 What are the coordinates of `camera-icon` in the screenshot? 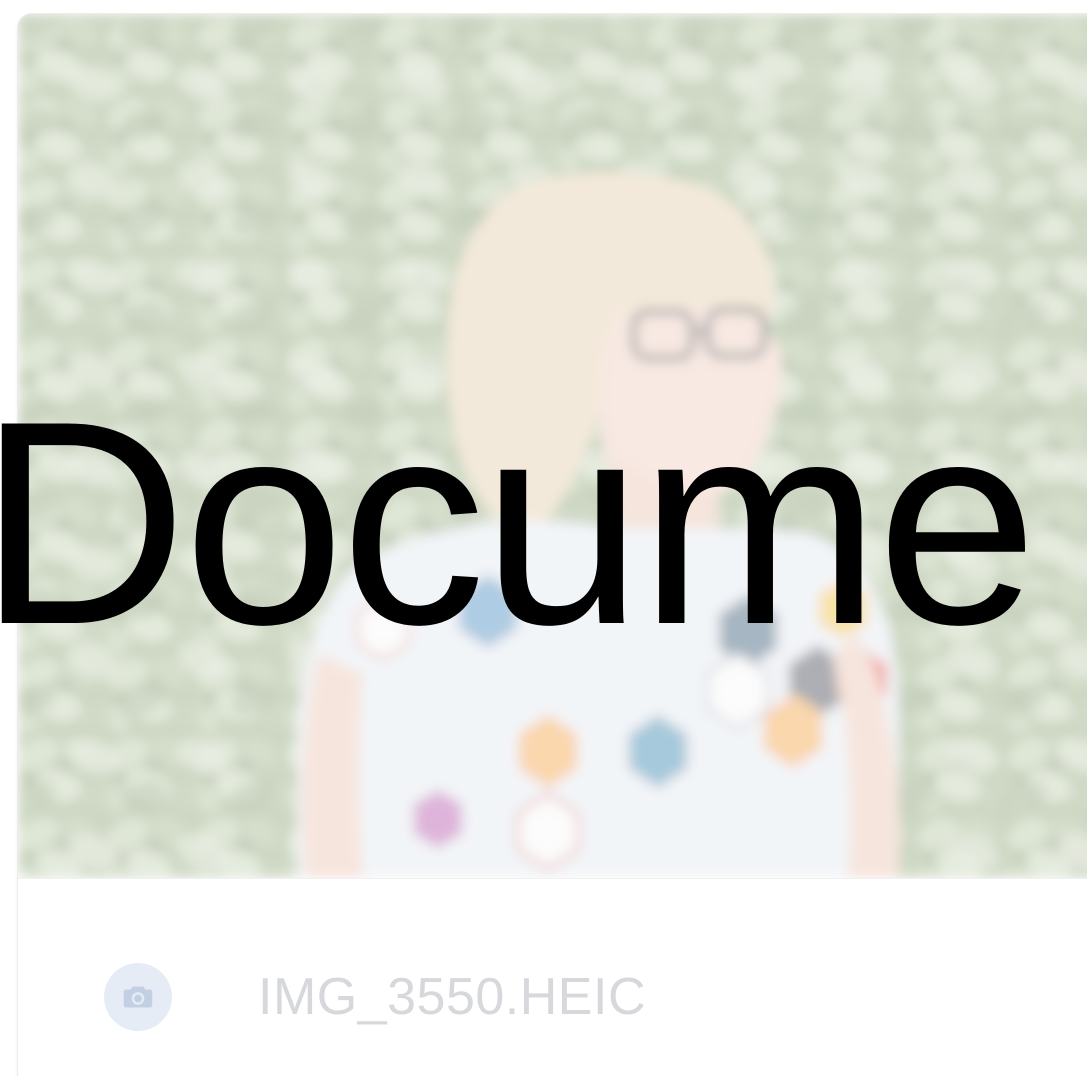 It's located at (138, 997).